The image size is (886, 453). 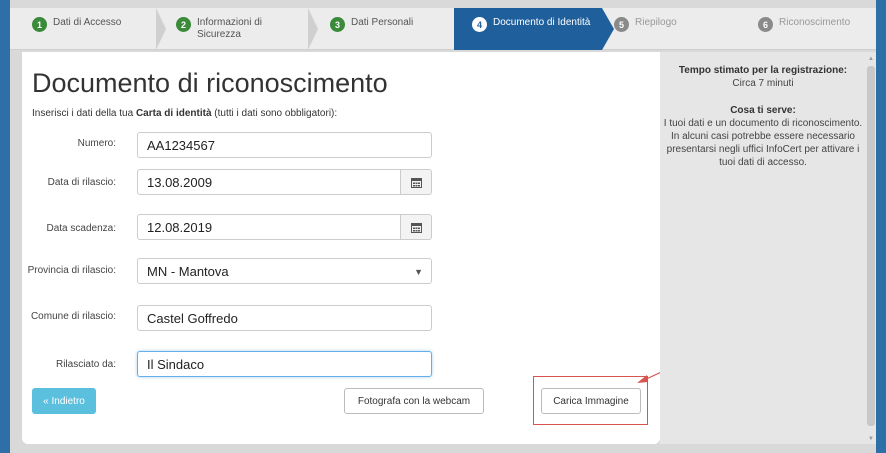 I want to click on scrollbar-thumb, so click(x=871, y=246).